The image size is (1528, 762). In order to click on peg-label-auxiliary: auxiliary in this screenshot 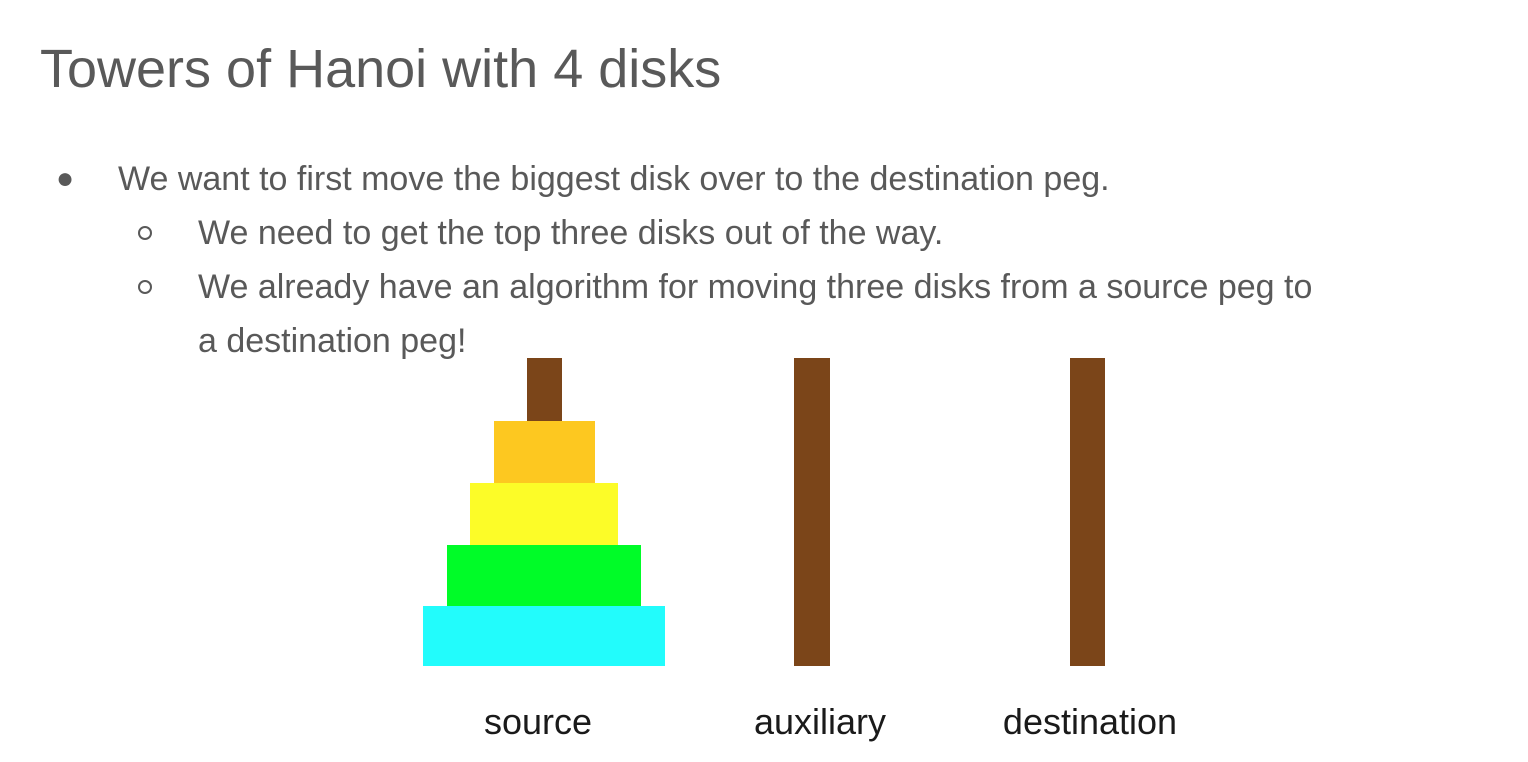, I will do `click(820, 721)`.